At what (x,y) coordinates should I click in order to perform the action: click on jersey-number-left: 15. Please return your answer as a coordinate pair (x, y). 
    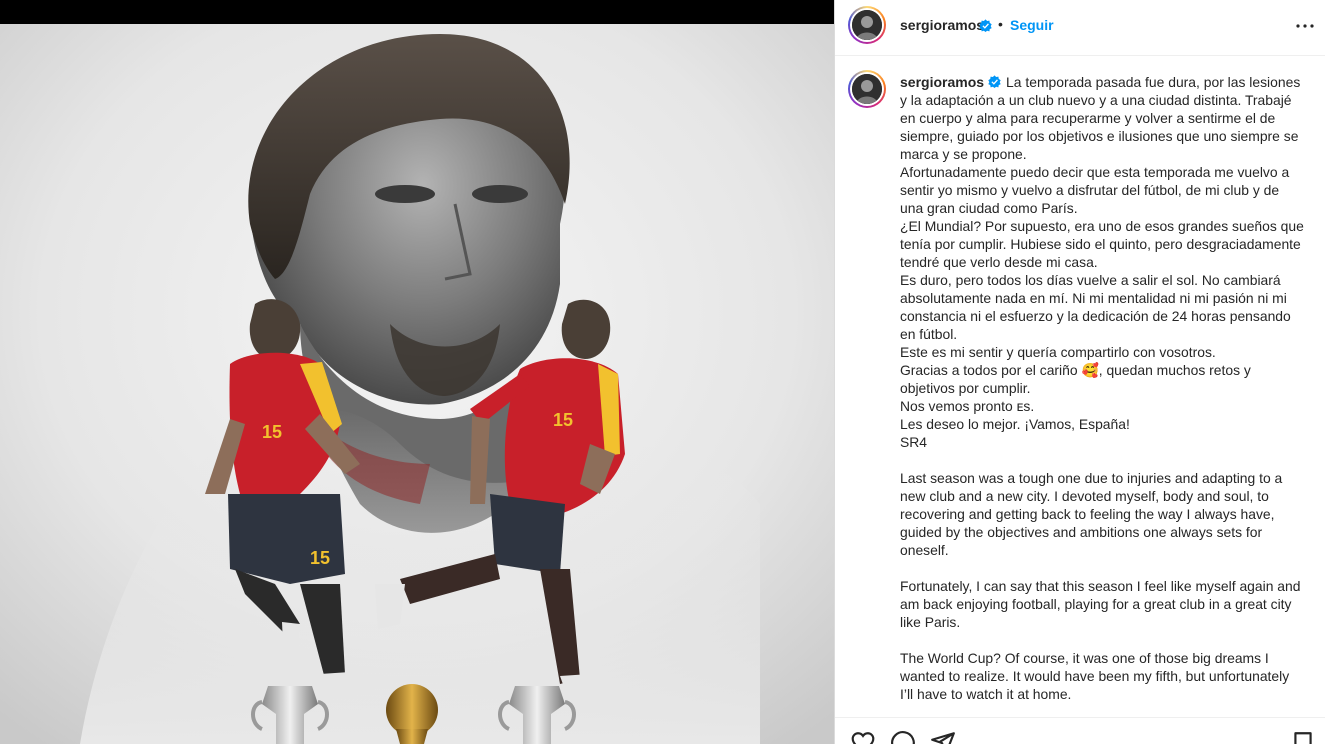
    Looking at the image, I should click on (272, 432).